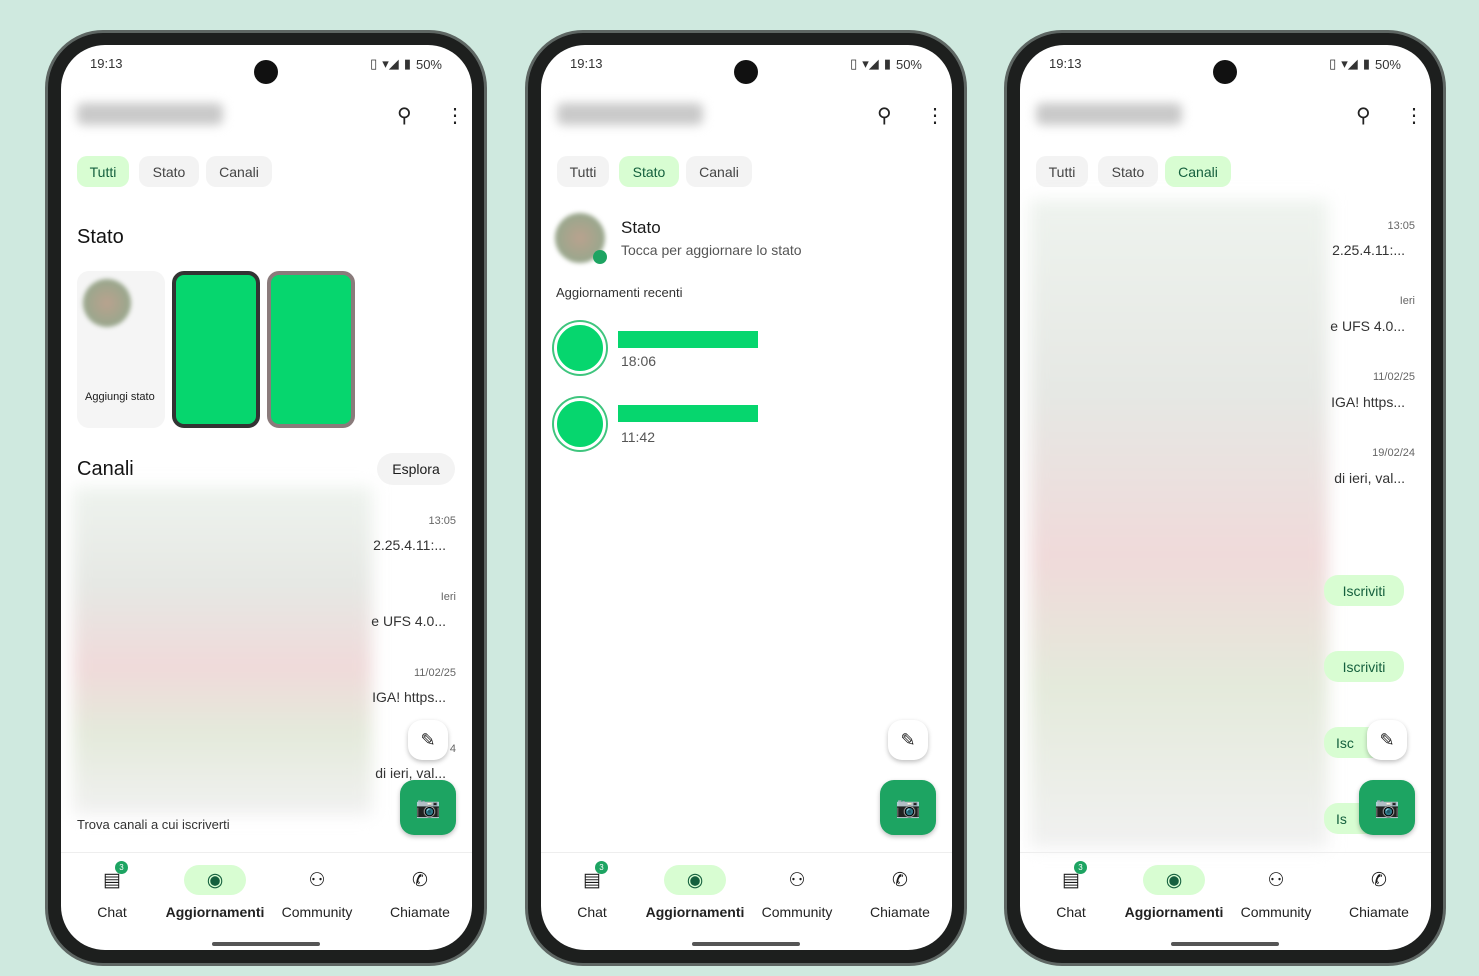 The height and width of the screenshot is (976, 1479). Describe the element at coordinates (1174, 912) in the screenshot. I see `nav-label: Aggiornamenti` at that location.